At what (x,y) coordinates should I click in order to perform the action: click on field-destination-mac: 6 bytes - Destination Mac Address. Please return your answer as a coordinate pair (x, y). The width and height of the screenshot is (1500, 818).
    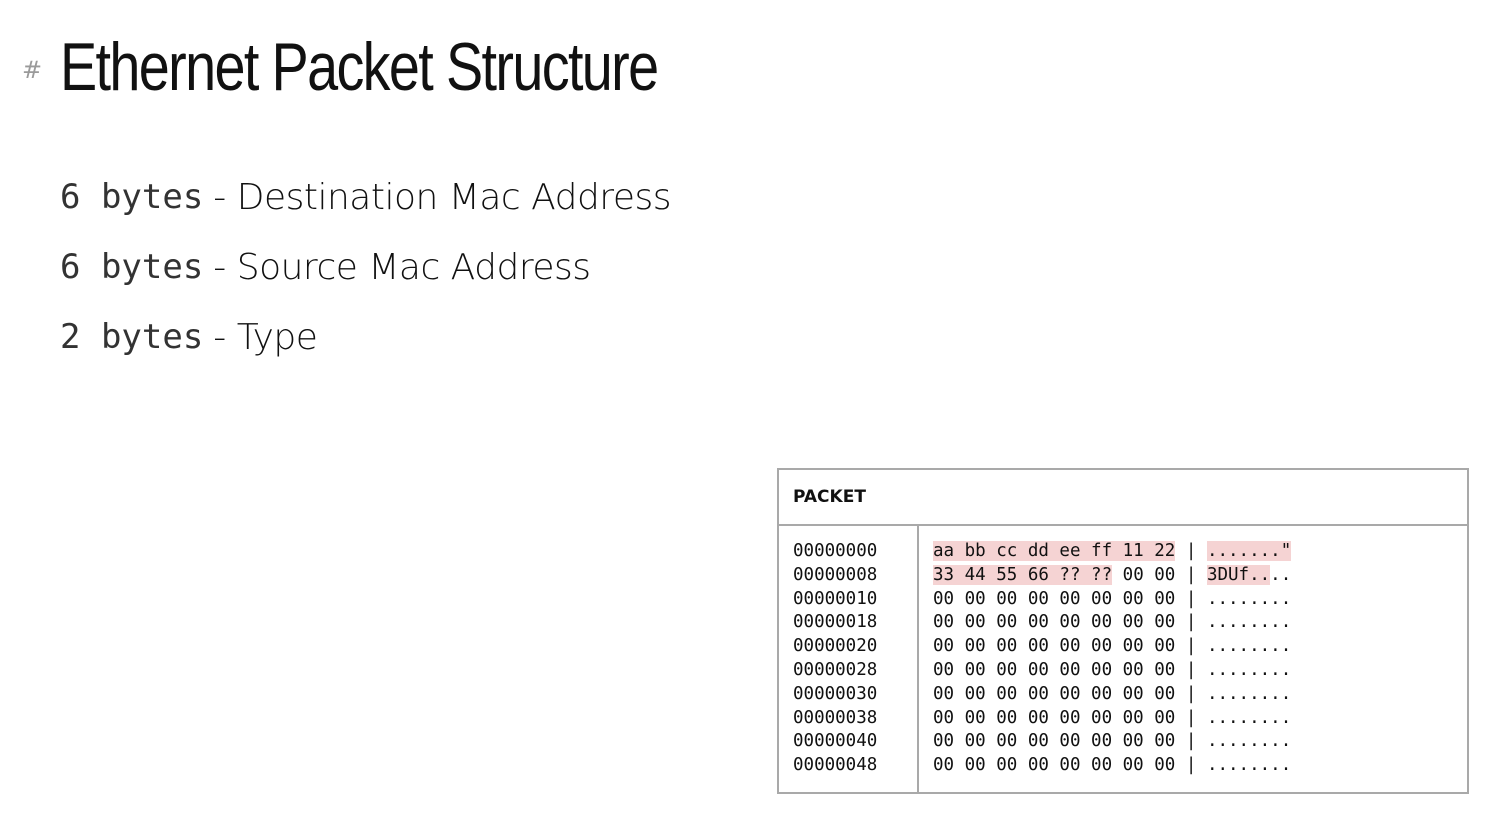
    Looking at the image, I should click on (365, 197).